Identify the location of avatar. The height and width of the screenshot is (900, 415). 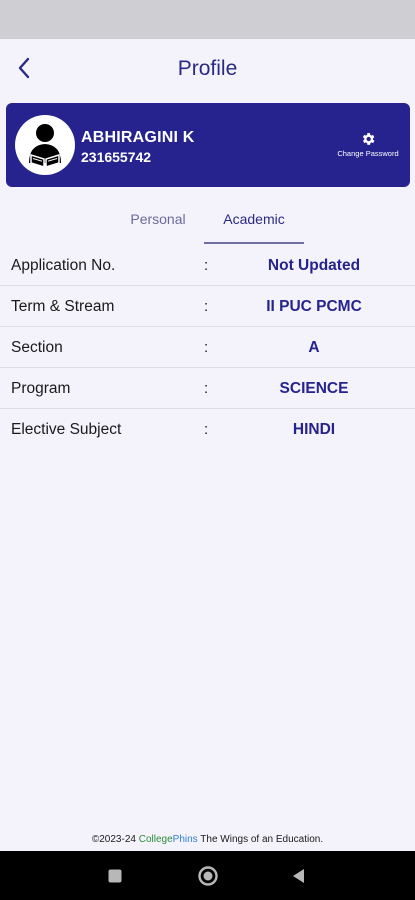
(45, 145).